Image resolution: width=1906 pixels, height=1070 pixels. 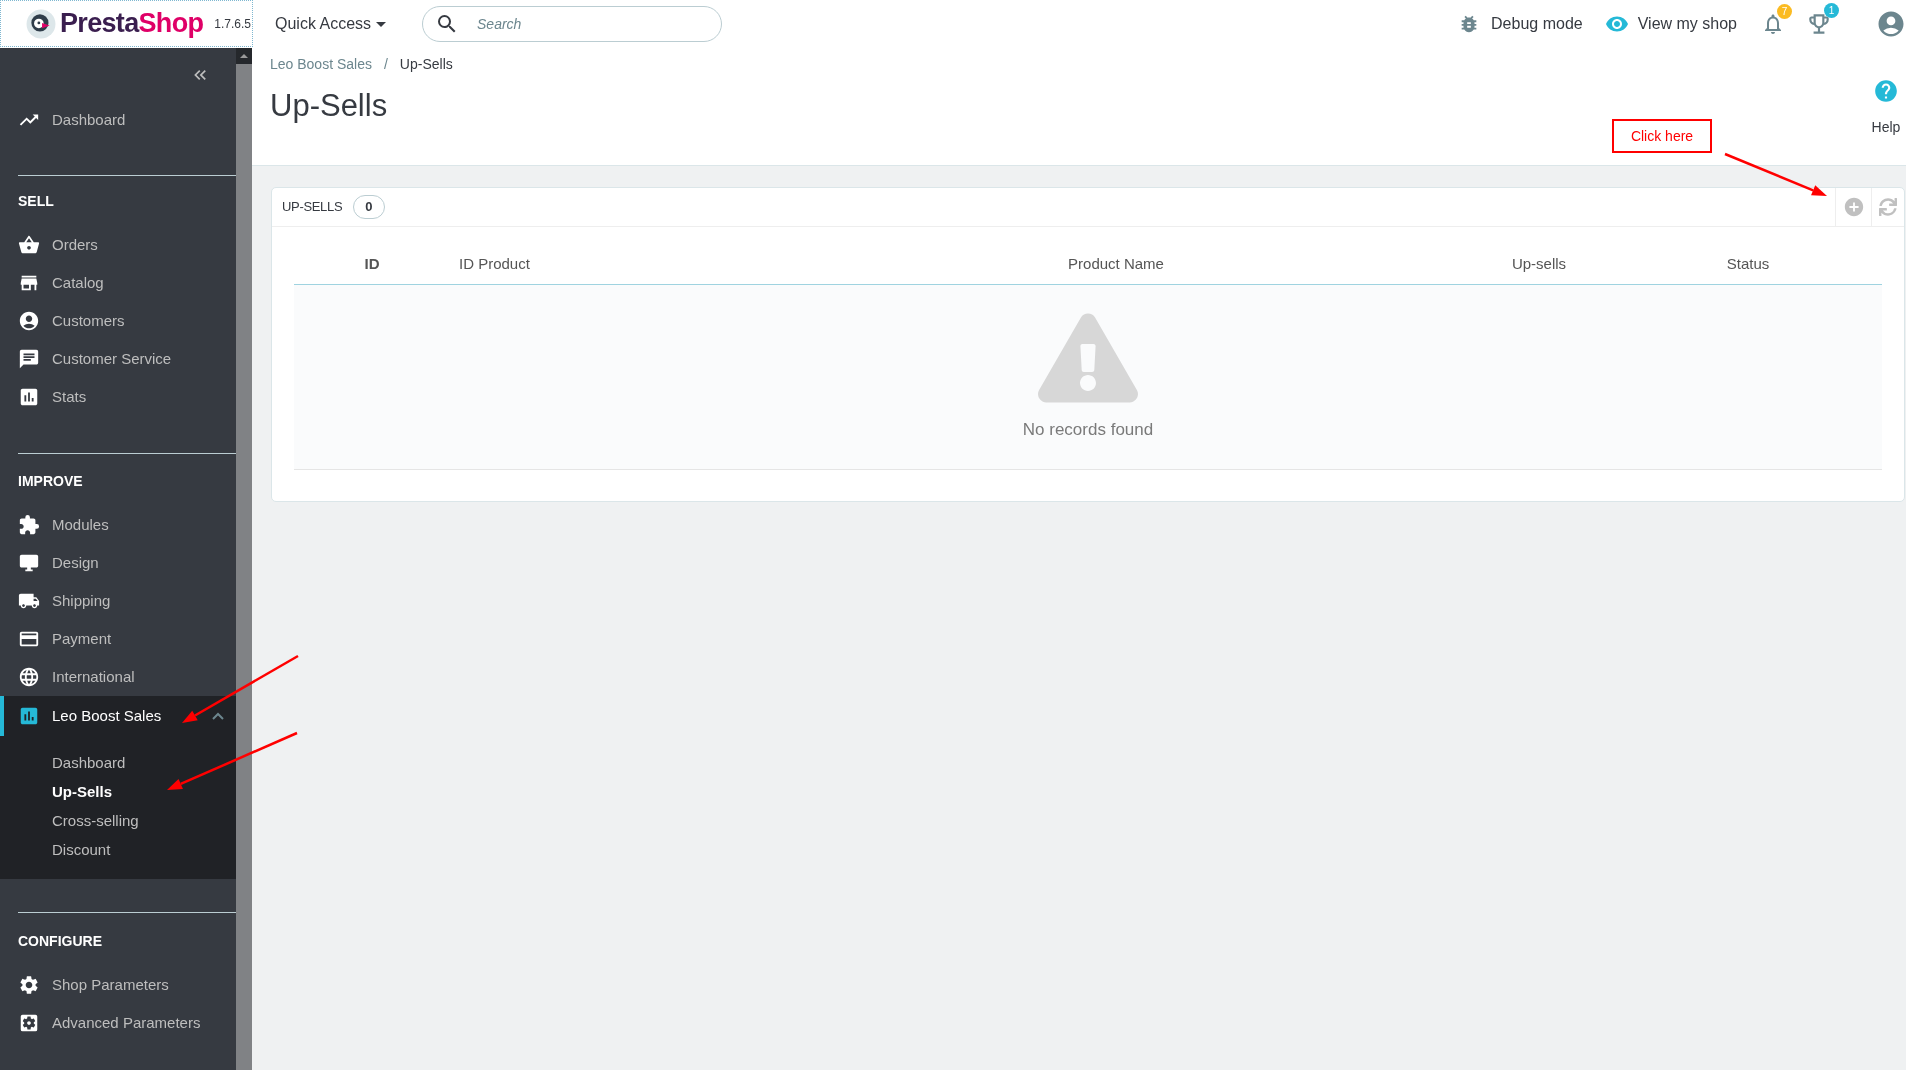 What do you see at coordinates (51, 481) in the screenshot?
I see `section-title: IMPROVE` at bounding box center [51, 481].